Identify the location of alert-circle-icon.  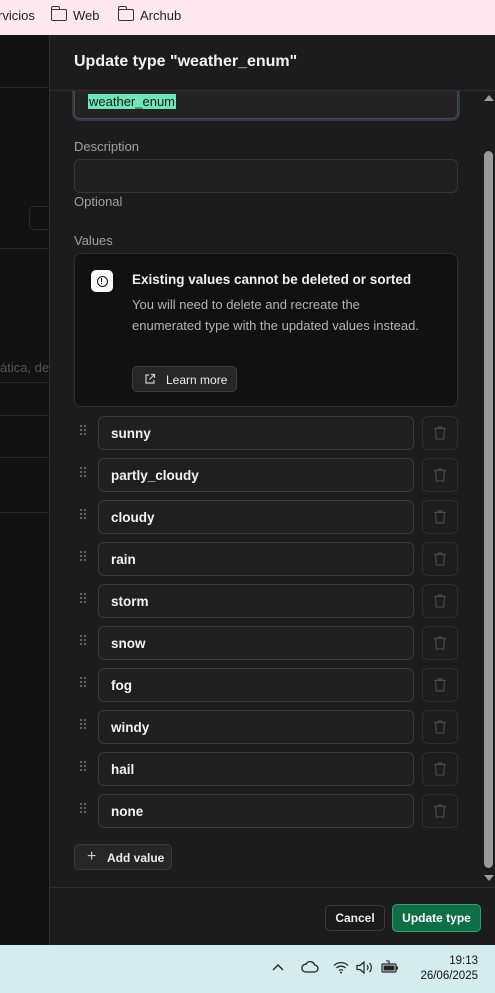
(102, 281).